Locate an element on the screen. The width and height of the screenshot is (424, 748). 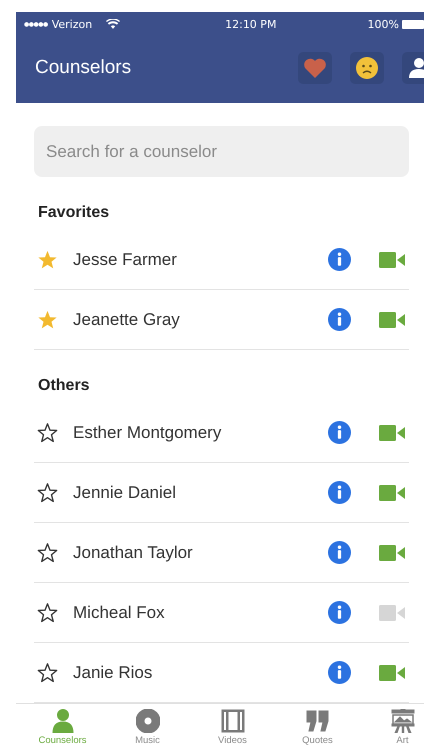
counselor-name: Micheal Fox is located at coordinates (119, 612).